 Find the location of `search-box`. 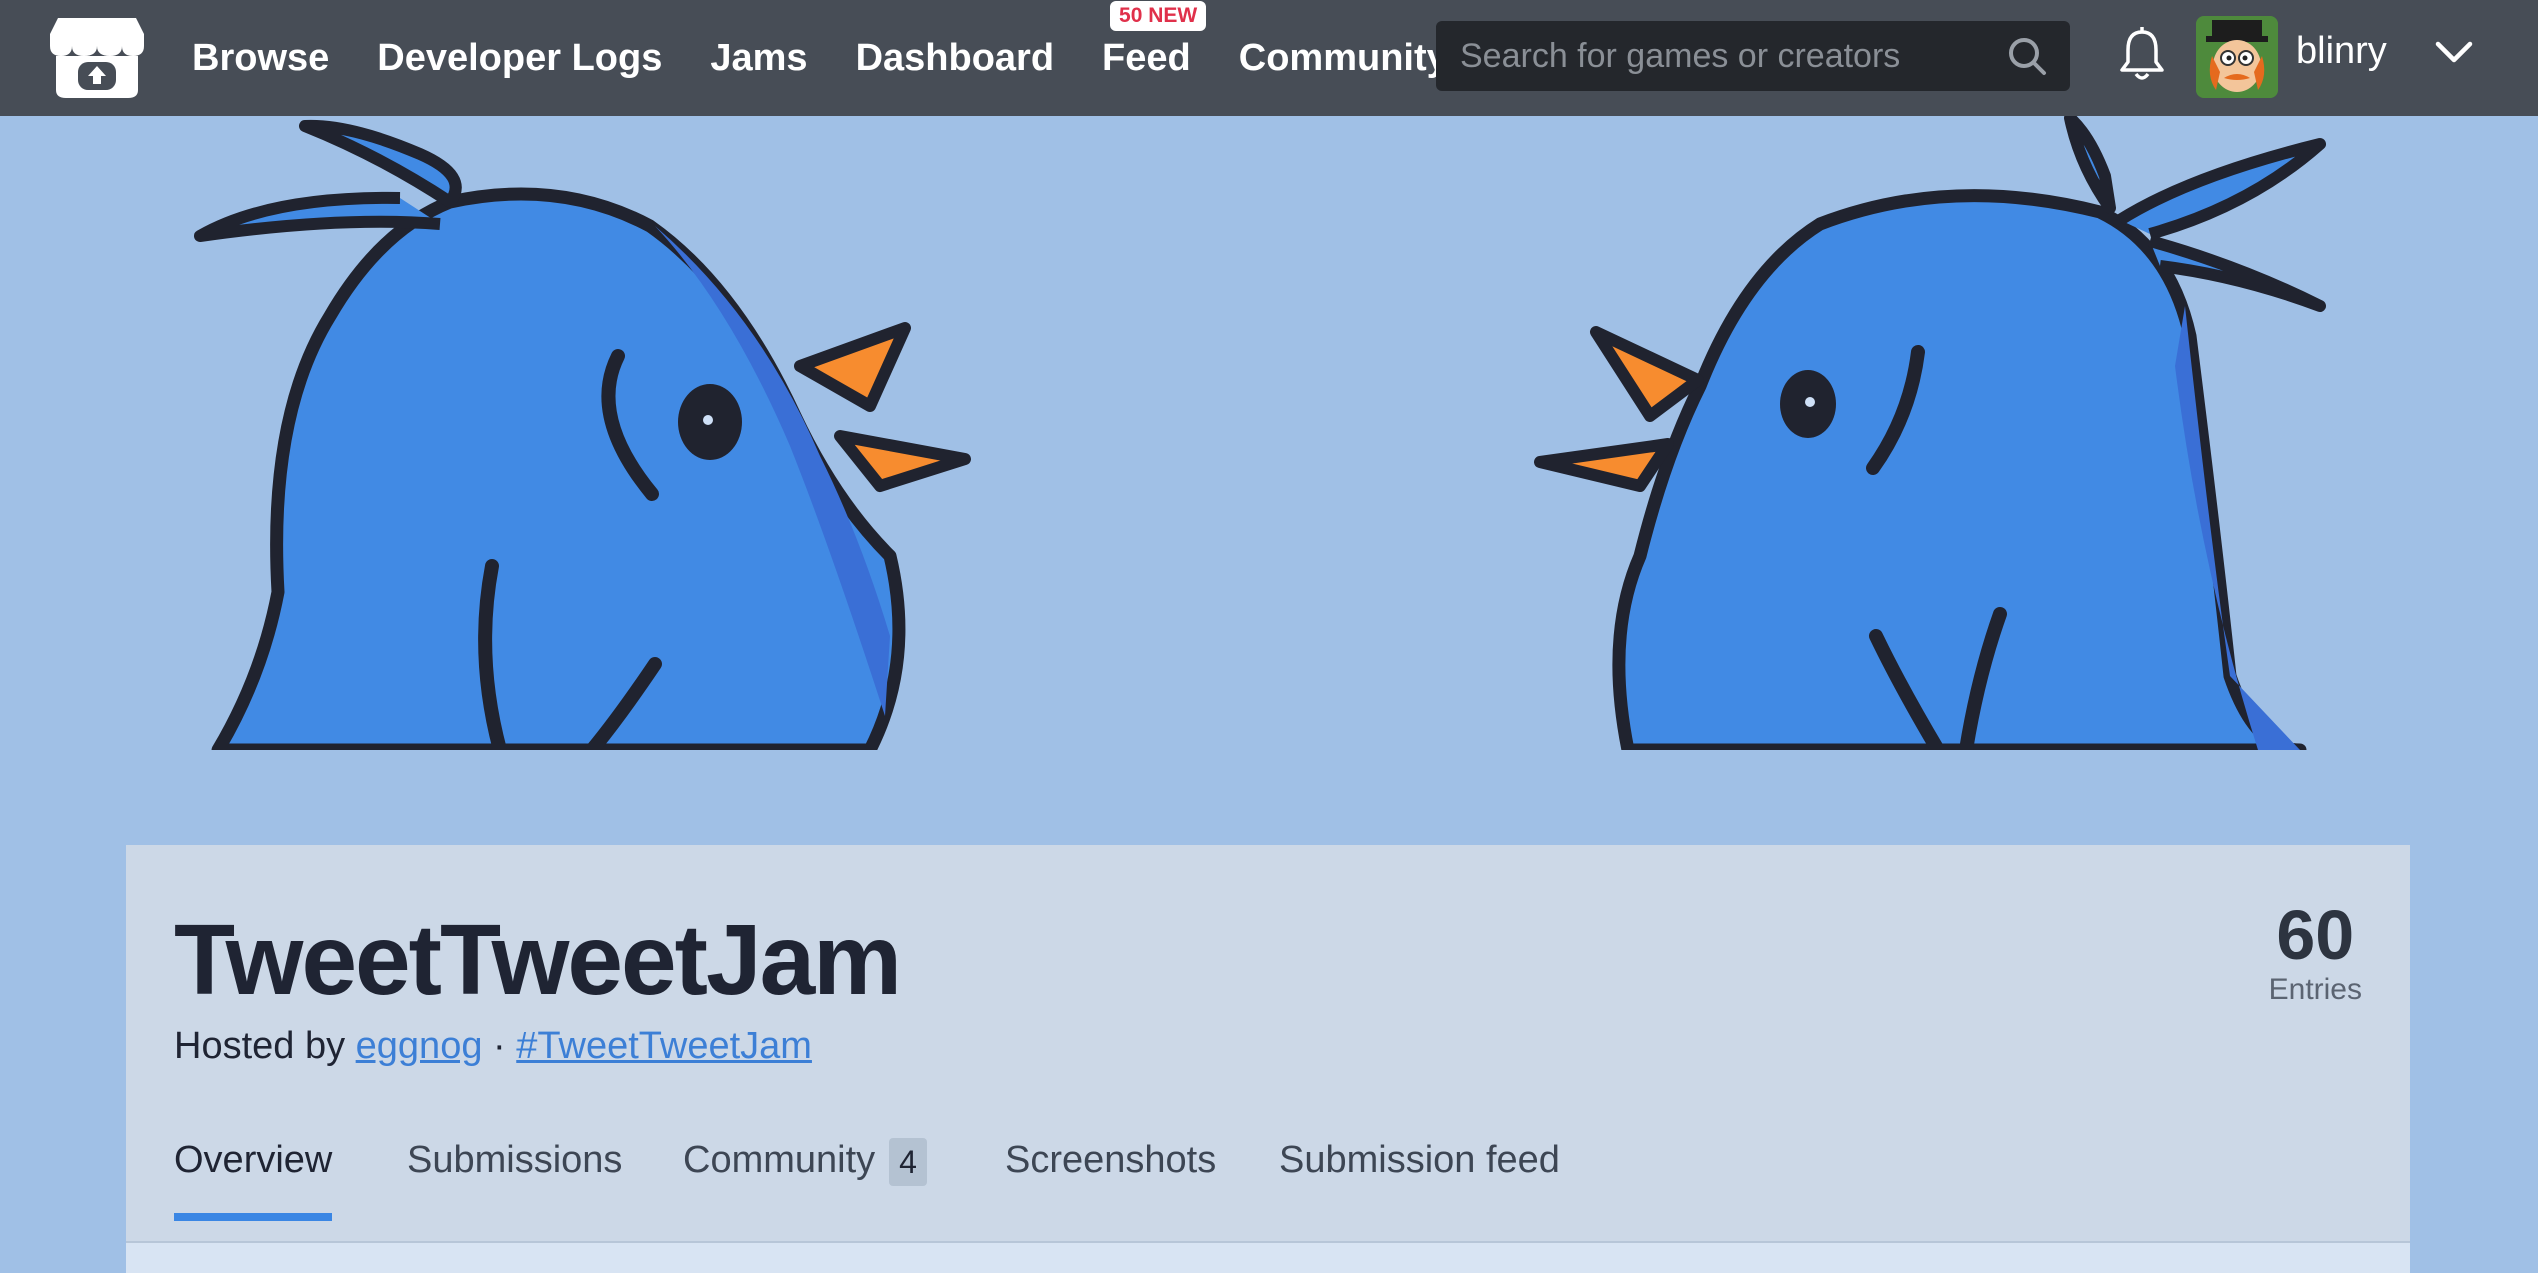

search-box is located at coordinates (1753, 56).